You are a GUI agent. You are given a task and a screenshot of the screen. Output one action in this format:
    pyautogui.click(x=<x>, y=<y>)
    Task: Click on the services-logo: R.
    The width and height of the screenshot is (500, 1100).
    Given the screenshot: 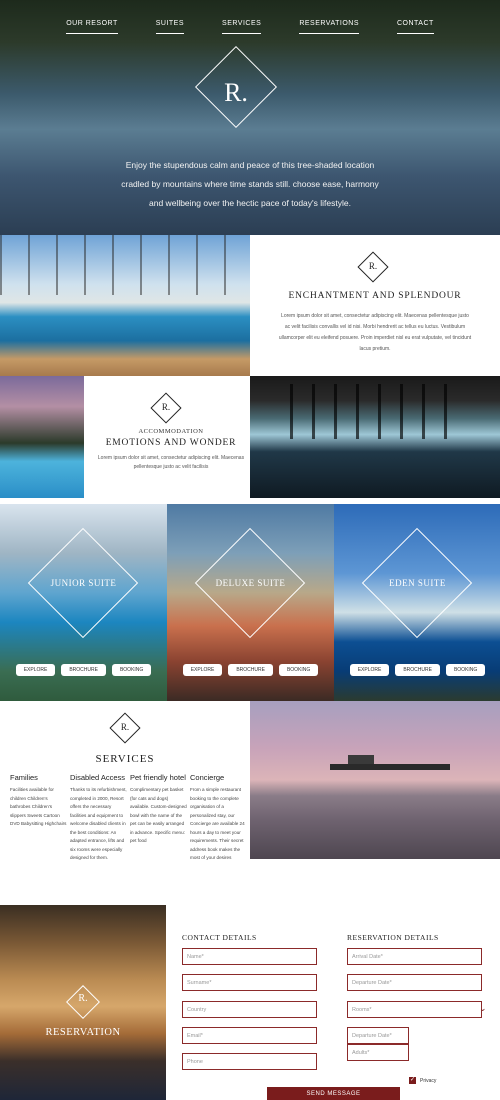 What is the action you would take?
    pyautogui.click(x=125, y=727)
    